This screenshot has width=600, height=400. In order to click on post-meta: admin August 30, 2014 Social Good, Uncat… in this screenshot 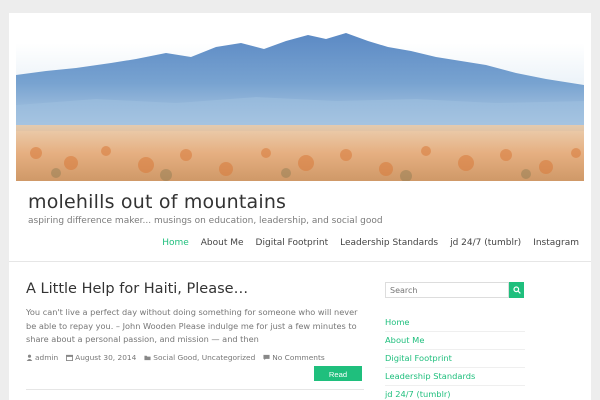, I will do `click(195, 357)`.